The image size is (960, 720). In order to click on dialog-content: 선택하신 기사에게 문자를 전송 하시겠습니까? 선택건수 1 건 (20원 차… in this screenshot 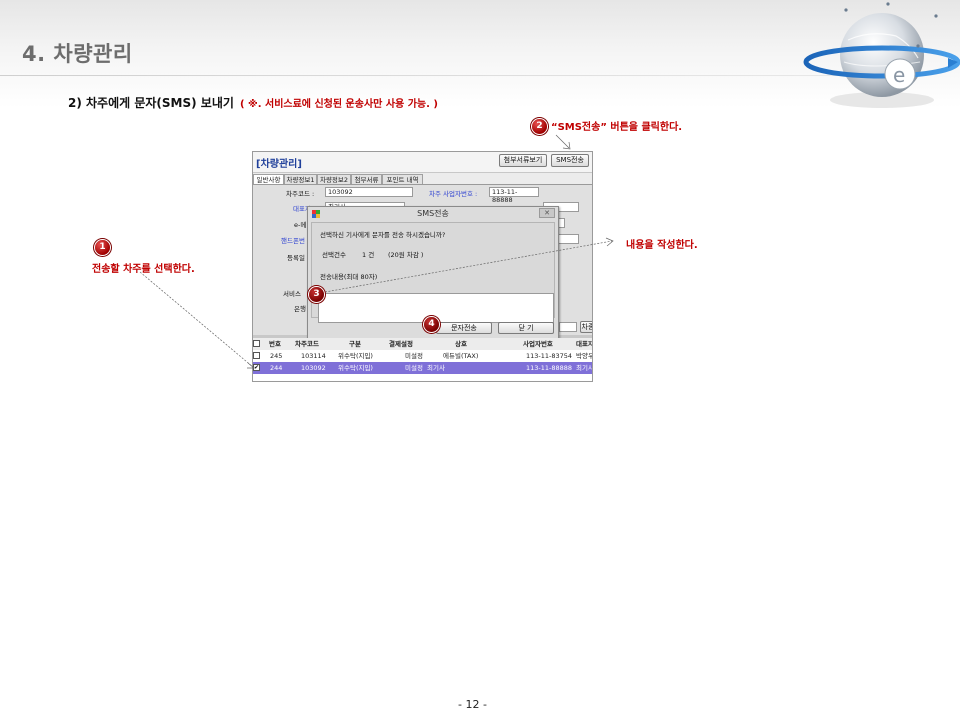, I will do `click(433, 272)`.